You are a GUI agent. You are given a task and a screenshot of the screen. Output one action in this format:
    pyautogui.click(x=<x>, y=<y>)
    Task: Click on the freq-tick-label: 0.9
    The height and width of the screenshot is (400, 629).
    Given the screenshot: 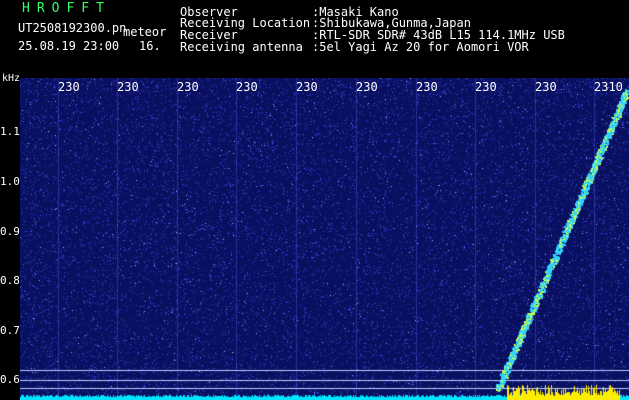 What is the action you would take?
    pyautogui.click(x=10, y=231)
    